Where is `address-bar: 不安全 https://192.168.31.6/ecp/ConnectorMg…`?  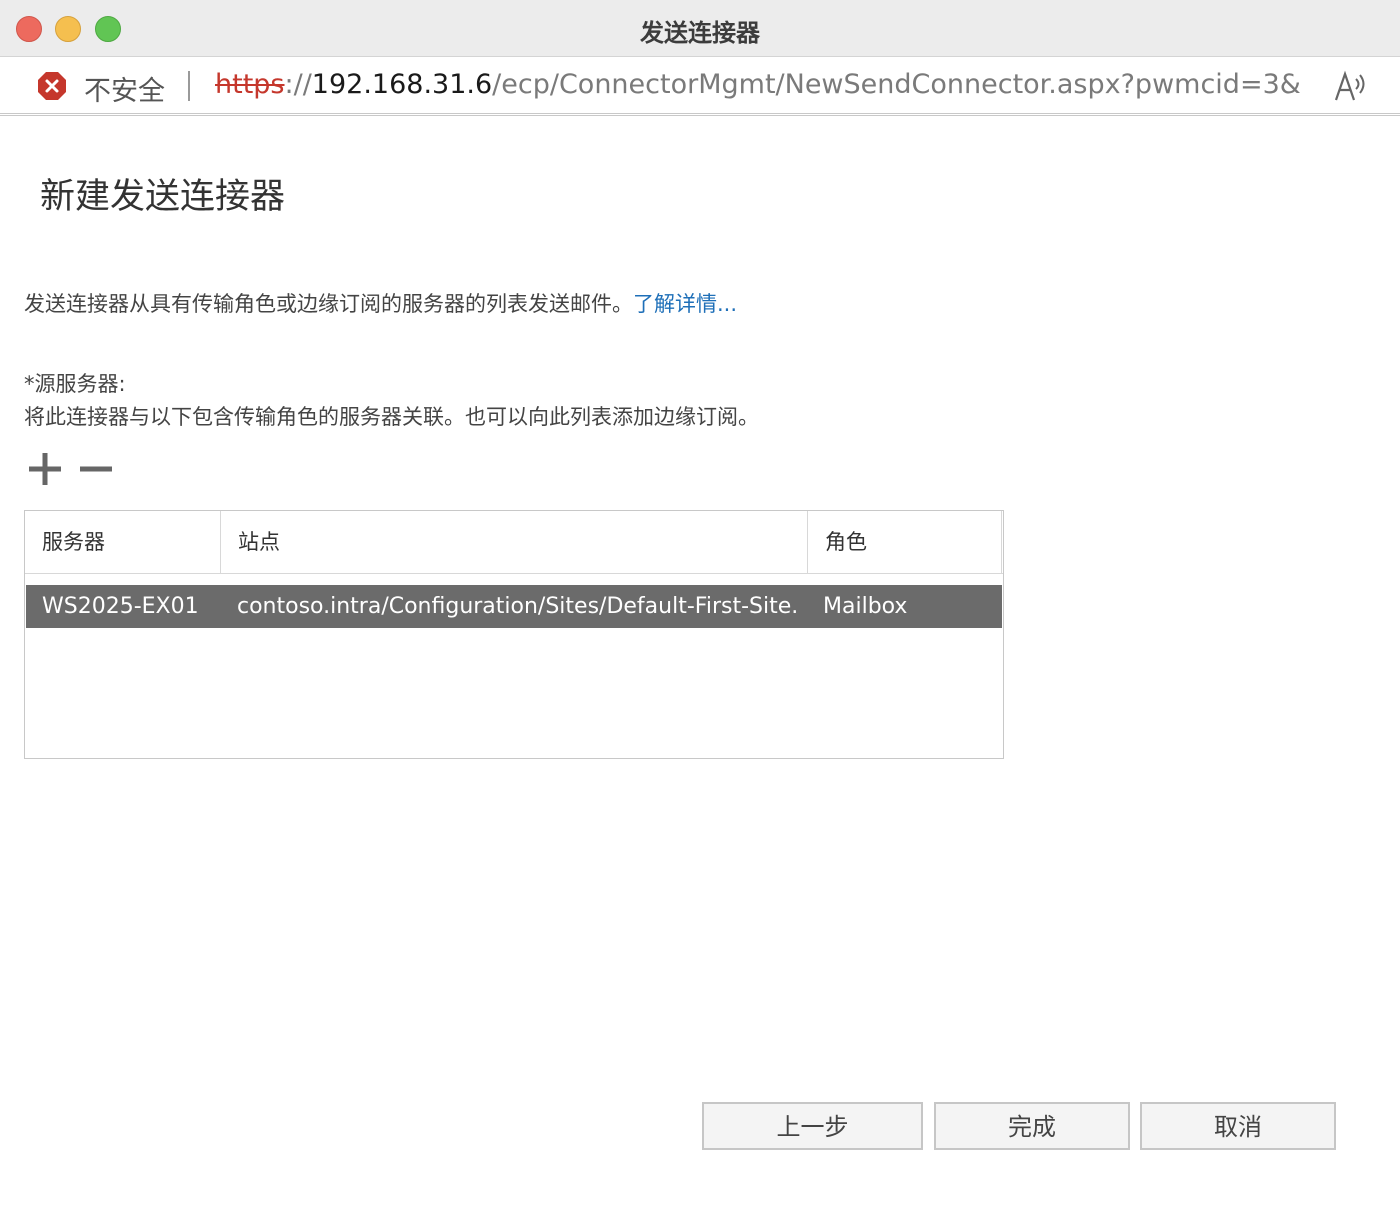 address-bar: 不安全 https://192.168.31.6/ecp/ConnectorMg… is located at coordinates (700, 86).